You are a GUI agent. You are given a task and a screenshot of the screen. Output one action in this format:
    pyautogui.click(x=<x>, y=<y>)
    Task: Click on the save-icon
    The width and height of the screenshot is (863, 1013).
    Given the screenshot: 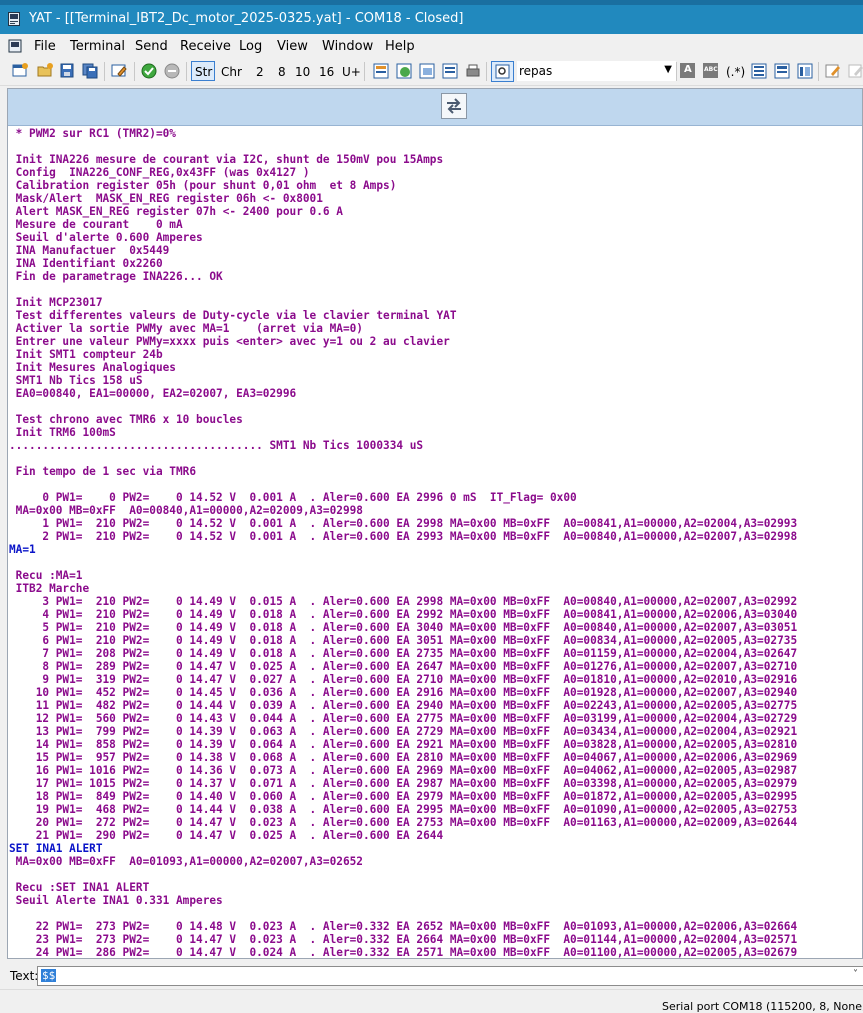 What is the action you would take?
    pyautogui.click(x=67, y=71)
    